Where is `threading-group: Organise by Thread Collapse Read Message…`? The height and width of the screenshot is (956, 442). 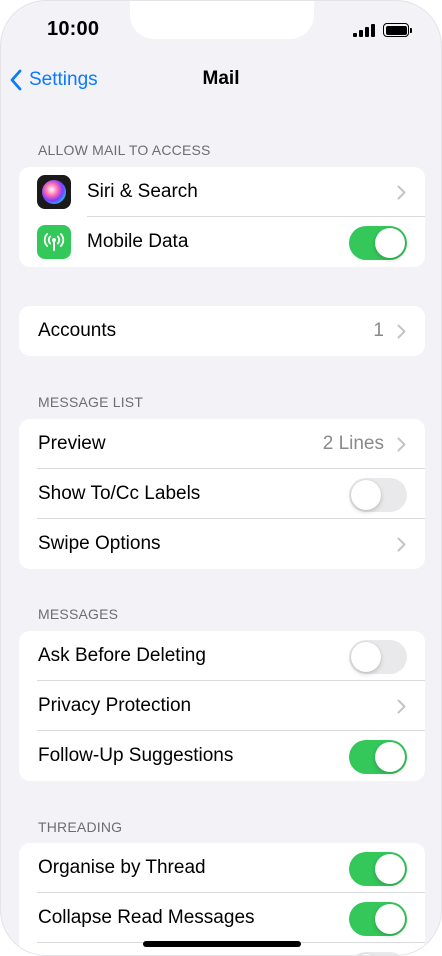
threading-group: Organise by Thread Collapse Read Message… is located at coordinates (222, 899).